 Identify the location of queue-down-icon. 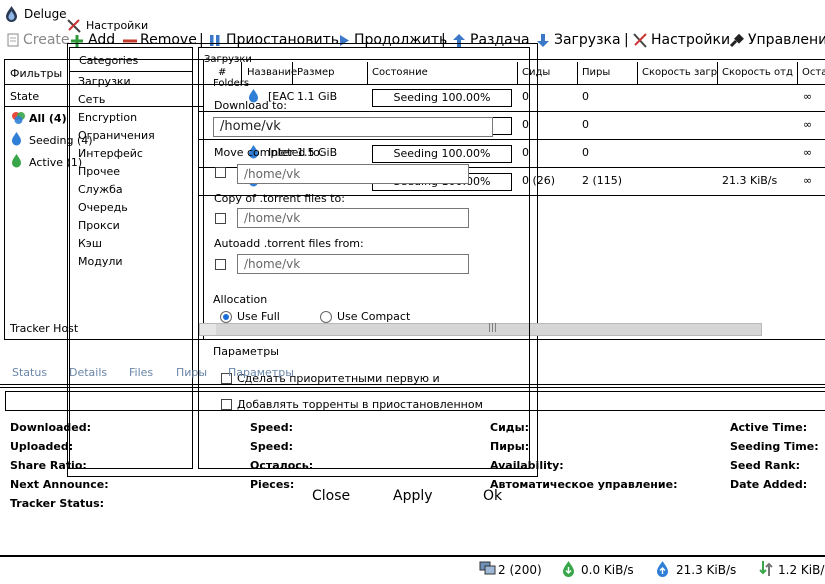
(543, 40).